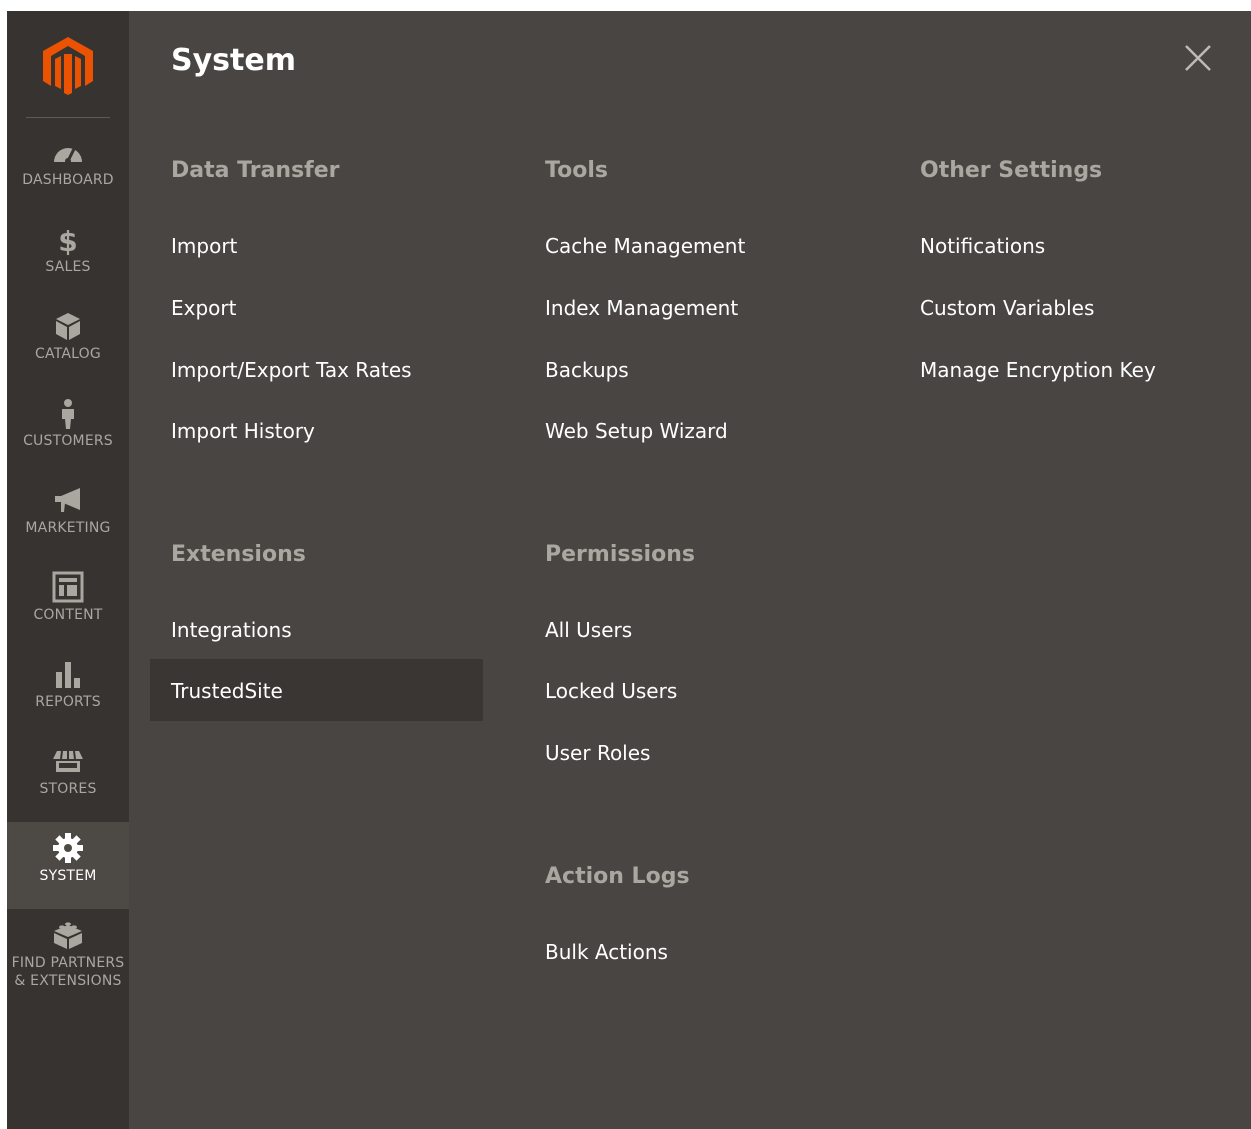 This screenshot has width=1251, height=1129. Describe the element at coordinates (291, 370) in the screenshot. I see `link-import-export-tax-rates: Import/Export Tax Rates` at that location.